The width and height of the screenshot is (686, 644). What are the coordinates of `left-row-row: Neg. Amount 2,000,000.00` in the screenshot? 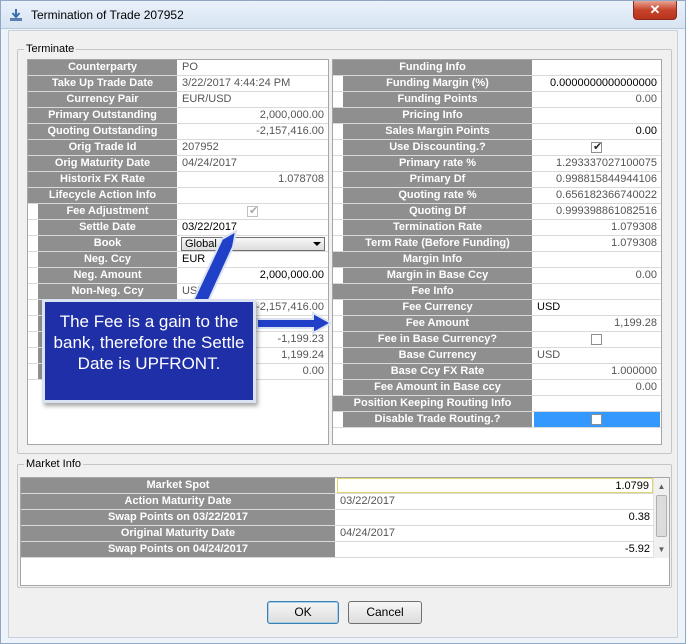 It's located at (178, 276).